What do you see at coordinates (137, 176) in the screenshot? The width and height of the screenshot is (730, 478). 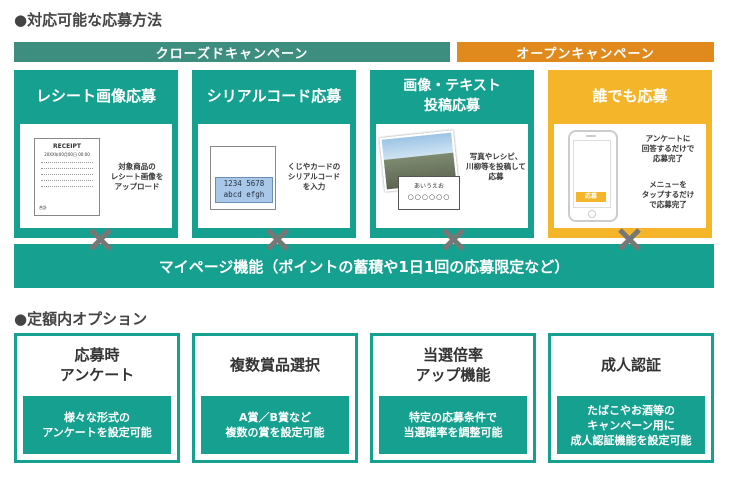 I see `card-desc: 対象商品の レシート画像を アップロード` at bounding box center [137, 176].